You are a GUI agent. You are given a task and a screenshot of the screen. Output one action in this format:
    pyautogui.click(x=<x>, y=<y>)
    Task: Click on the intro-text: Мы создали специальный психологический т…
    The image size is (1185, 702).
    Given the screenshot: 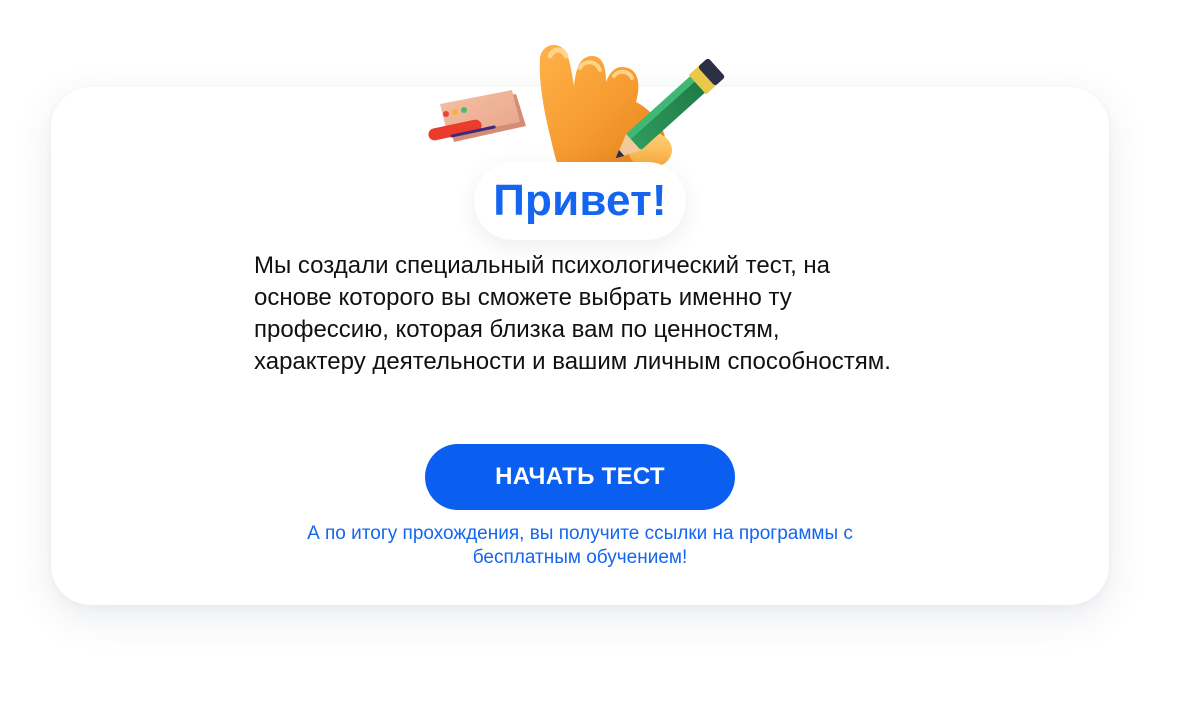 What is the action you would take?
    pyautogui.click(x=572, y=313)
    